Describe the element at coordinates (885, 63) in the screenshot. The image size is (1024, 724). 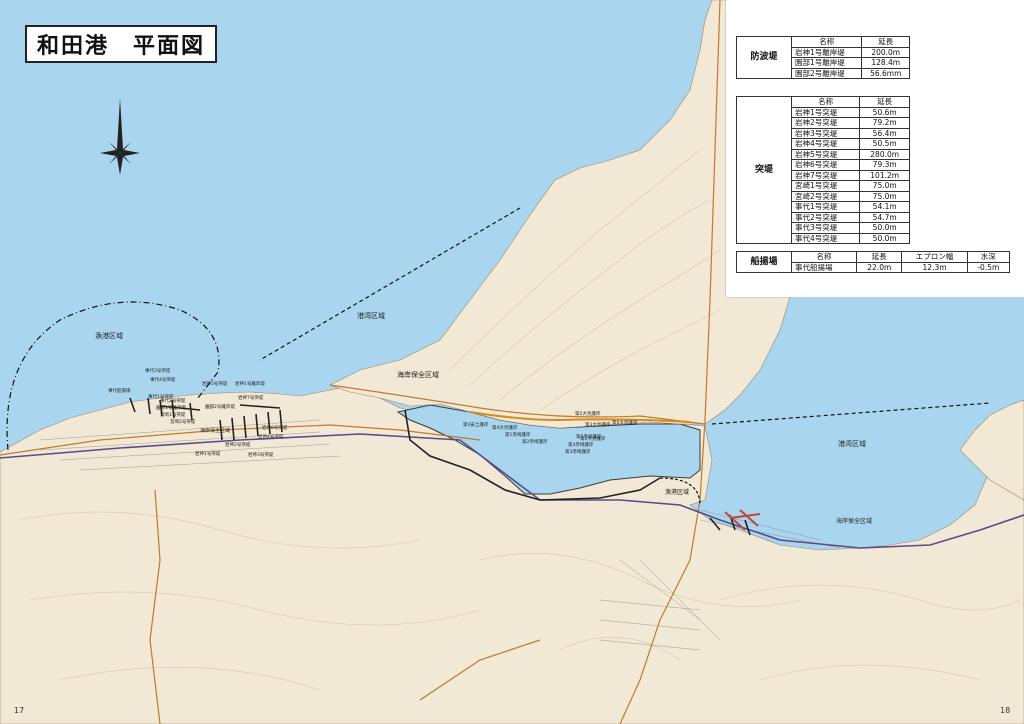
I see `breakwater-length: 128.4m` at that location.